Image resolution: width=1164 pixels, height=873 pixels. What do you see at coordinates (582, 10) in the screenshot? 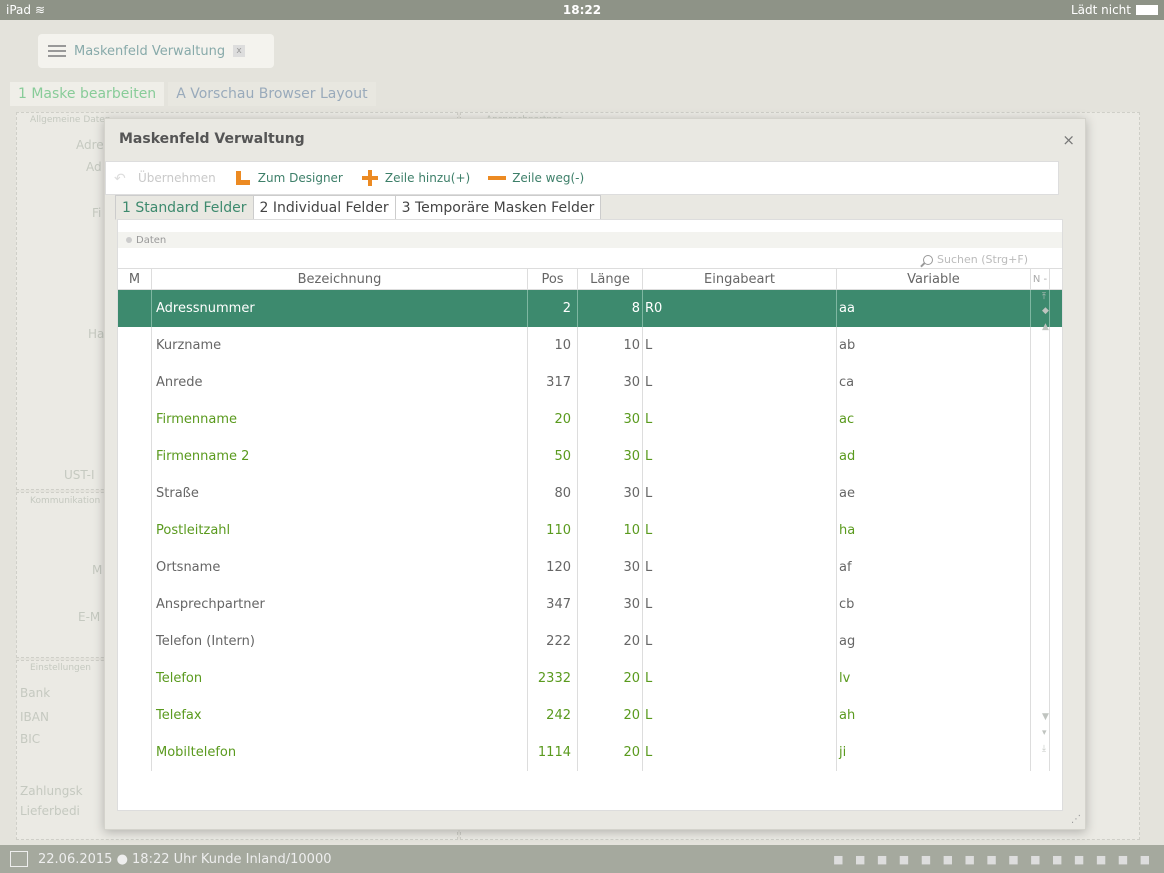
I see `status-bar: iPad ≋ 18:22 Lädt nicht` at bounding box center [582, 10].